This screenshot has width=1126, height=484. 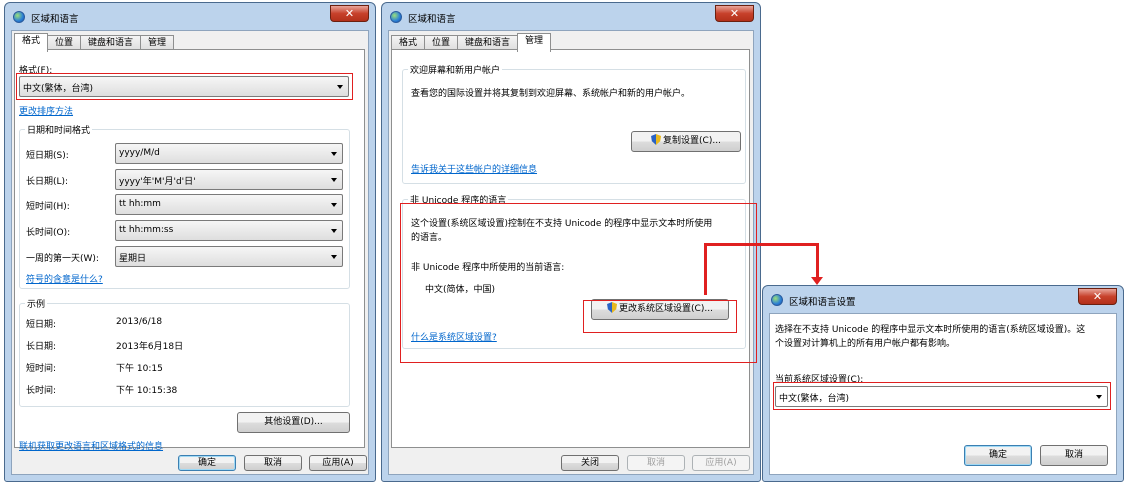 What do you see at coordinates (47, 156) in the screenshot?
I see `short-date-label: 短日期(S):` at bounding box center [47, 156].